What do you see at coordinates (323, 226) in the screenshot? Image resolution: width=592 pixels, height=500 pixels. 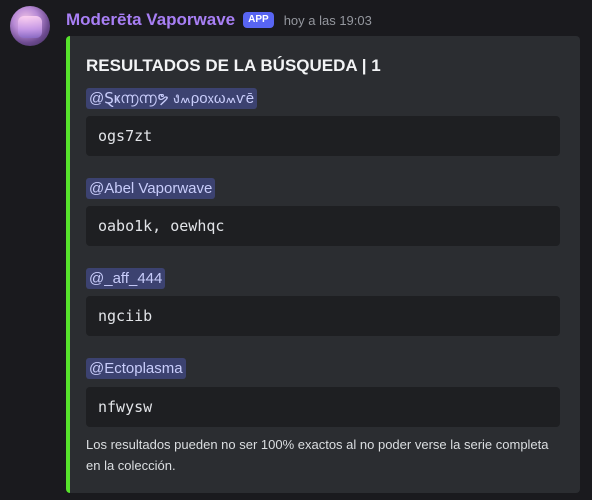 I see `code-block: oabo1k, oewhqc` at bounding box center [323, 226].